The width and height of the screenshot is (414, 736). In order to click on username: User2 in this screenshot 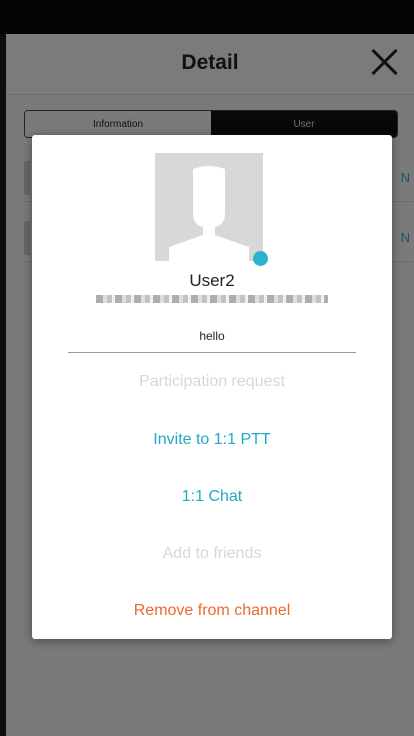, I will do `click(212, 280)`.